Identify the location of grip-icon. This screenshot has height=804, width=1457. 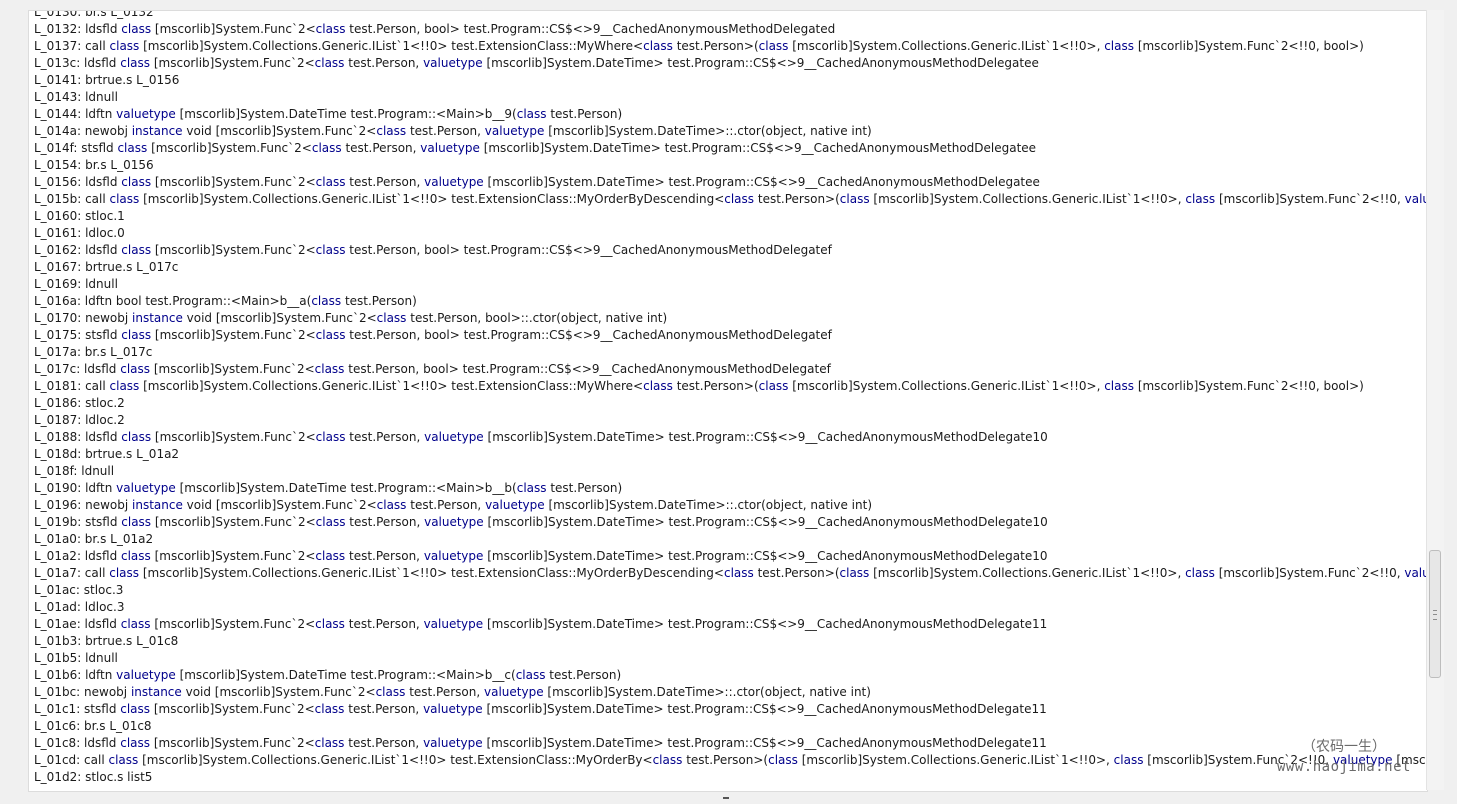
(1435, 615).